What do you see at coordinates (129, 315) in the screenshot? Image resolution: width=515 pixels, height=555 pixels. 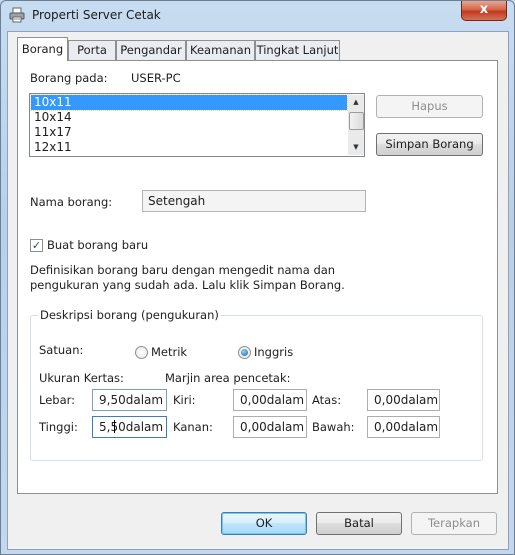 I see `measurements-group-title: Deskripsi borang (pengukuran)` at bounding box center [129, 315].